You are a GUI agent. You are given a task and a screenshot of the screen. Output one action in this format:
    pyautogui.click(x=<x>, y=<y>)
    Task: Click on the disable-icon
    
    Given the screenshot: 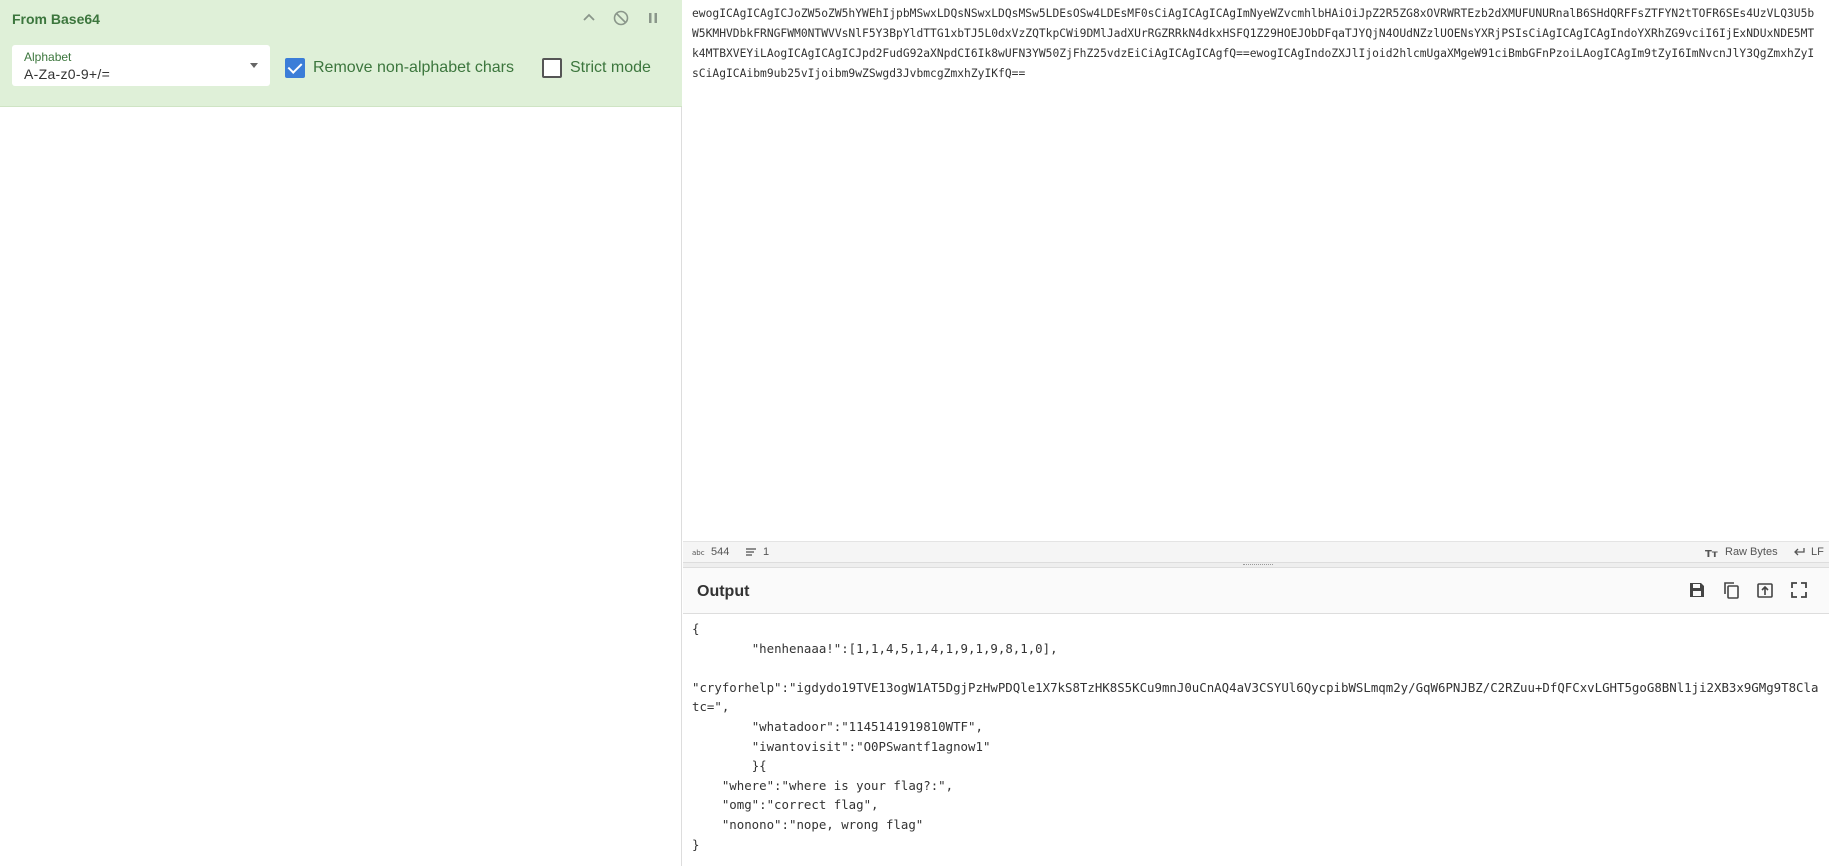 What is the action you would take?
    pyautogui.click(x=621, y=18)
    